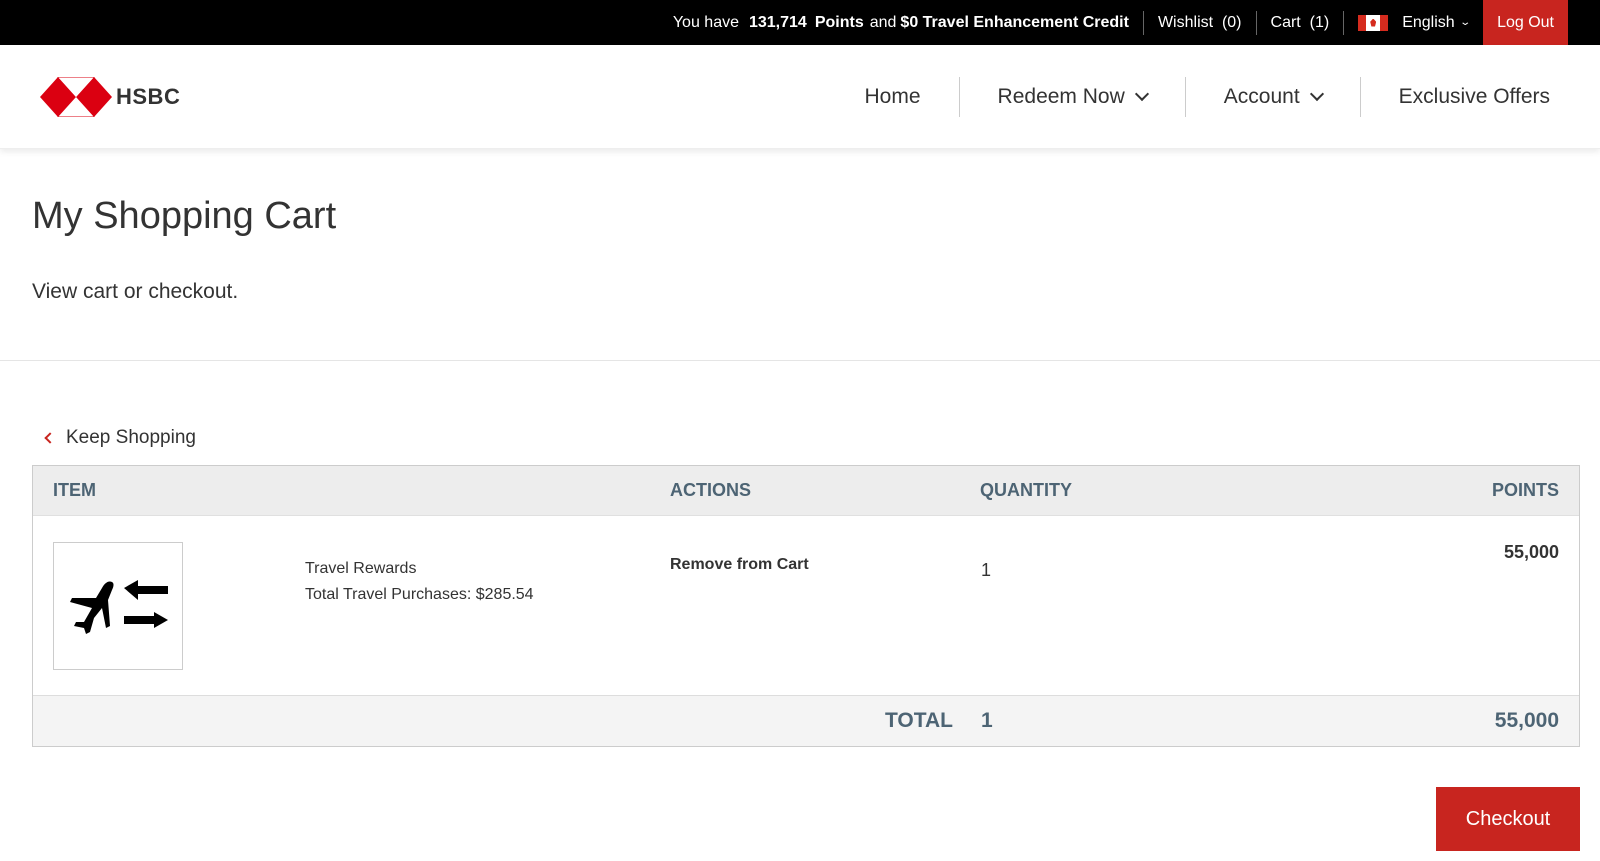 The image size is (1600, 861). I want to click on remove-from-cart-link: Remove from Cart, so click(739, 565).